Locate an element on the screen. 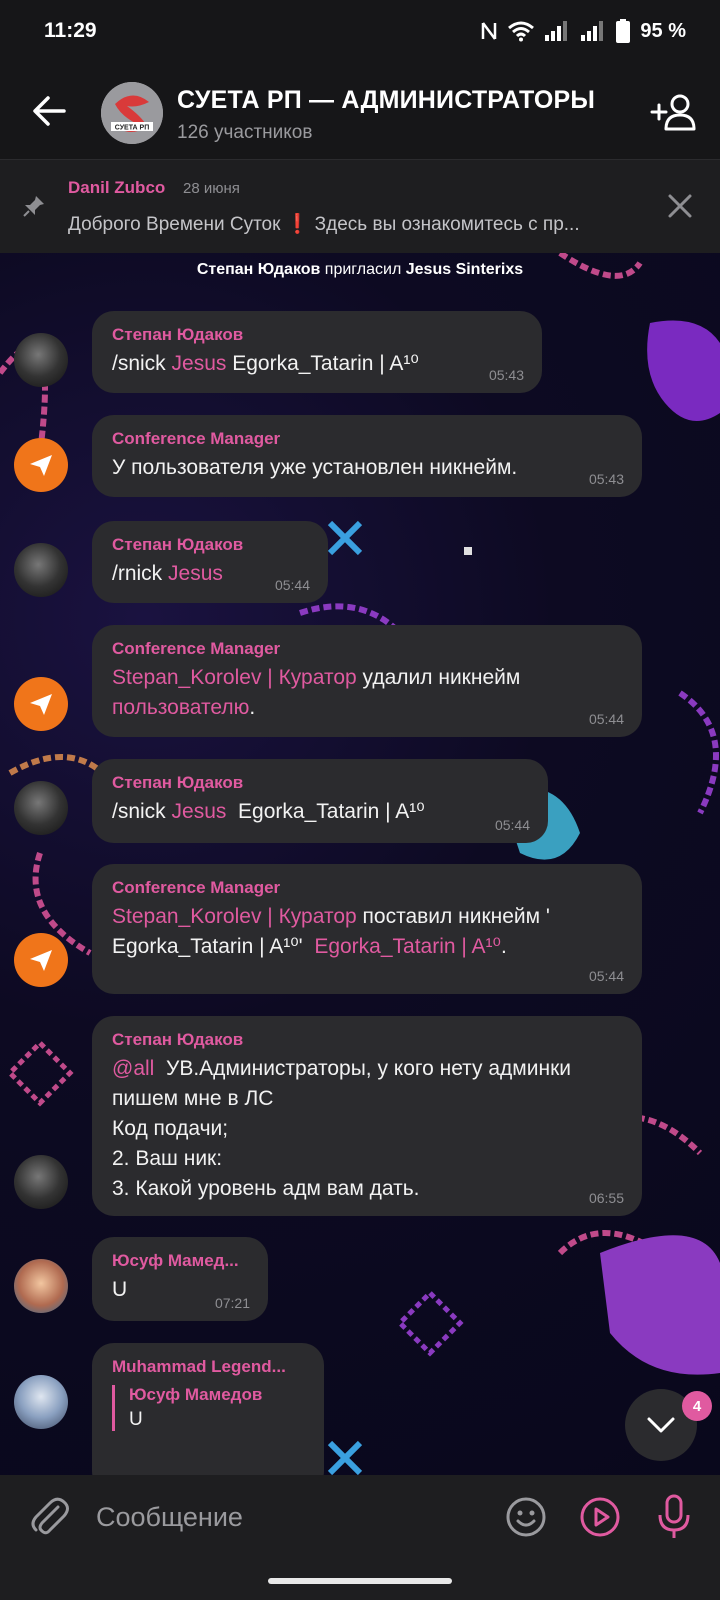 Image resolution: width=720 pixels, height=1600 pixels. signal-2-icon is located at coordinates (592, 31).